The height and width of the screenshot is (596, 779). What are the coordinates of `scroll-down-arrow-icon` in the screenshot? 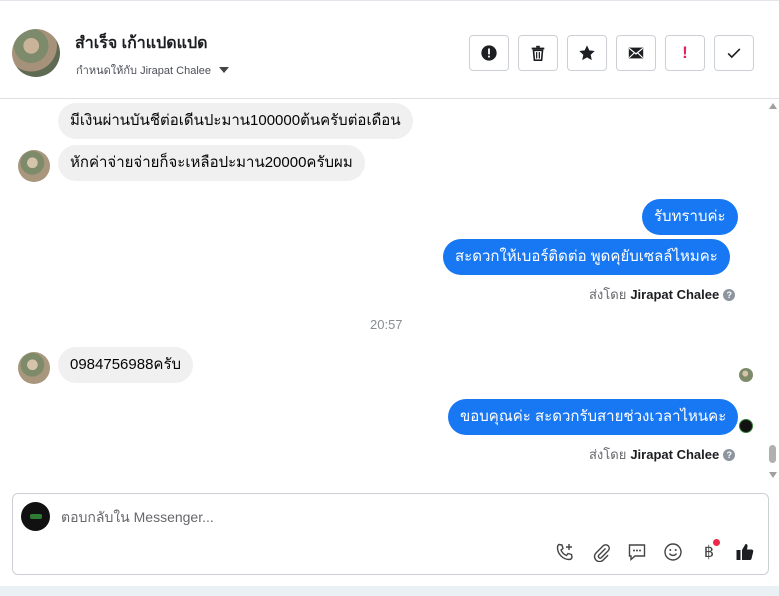 It's located at (773, 475).